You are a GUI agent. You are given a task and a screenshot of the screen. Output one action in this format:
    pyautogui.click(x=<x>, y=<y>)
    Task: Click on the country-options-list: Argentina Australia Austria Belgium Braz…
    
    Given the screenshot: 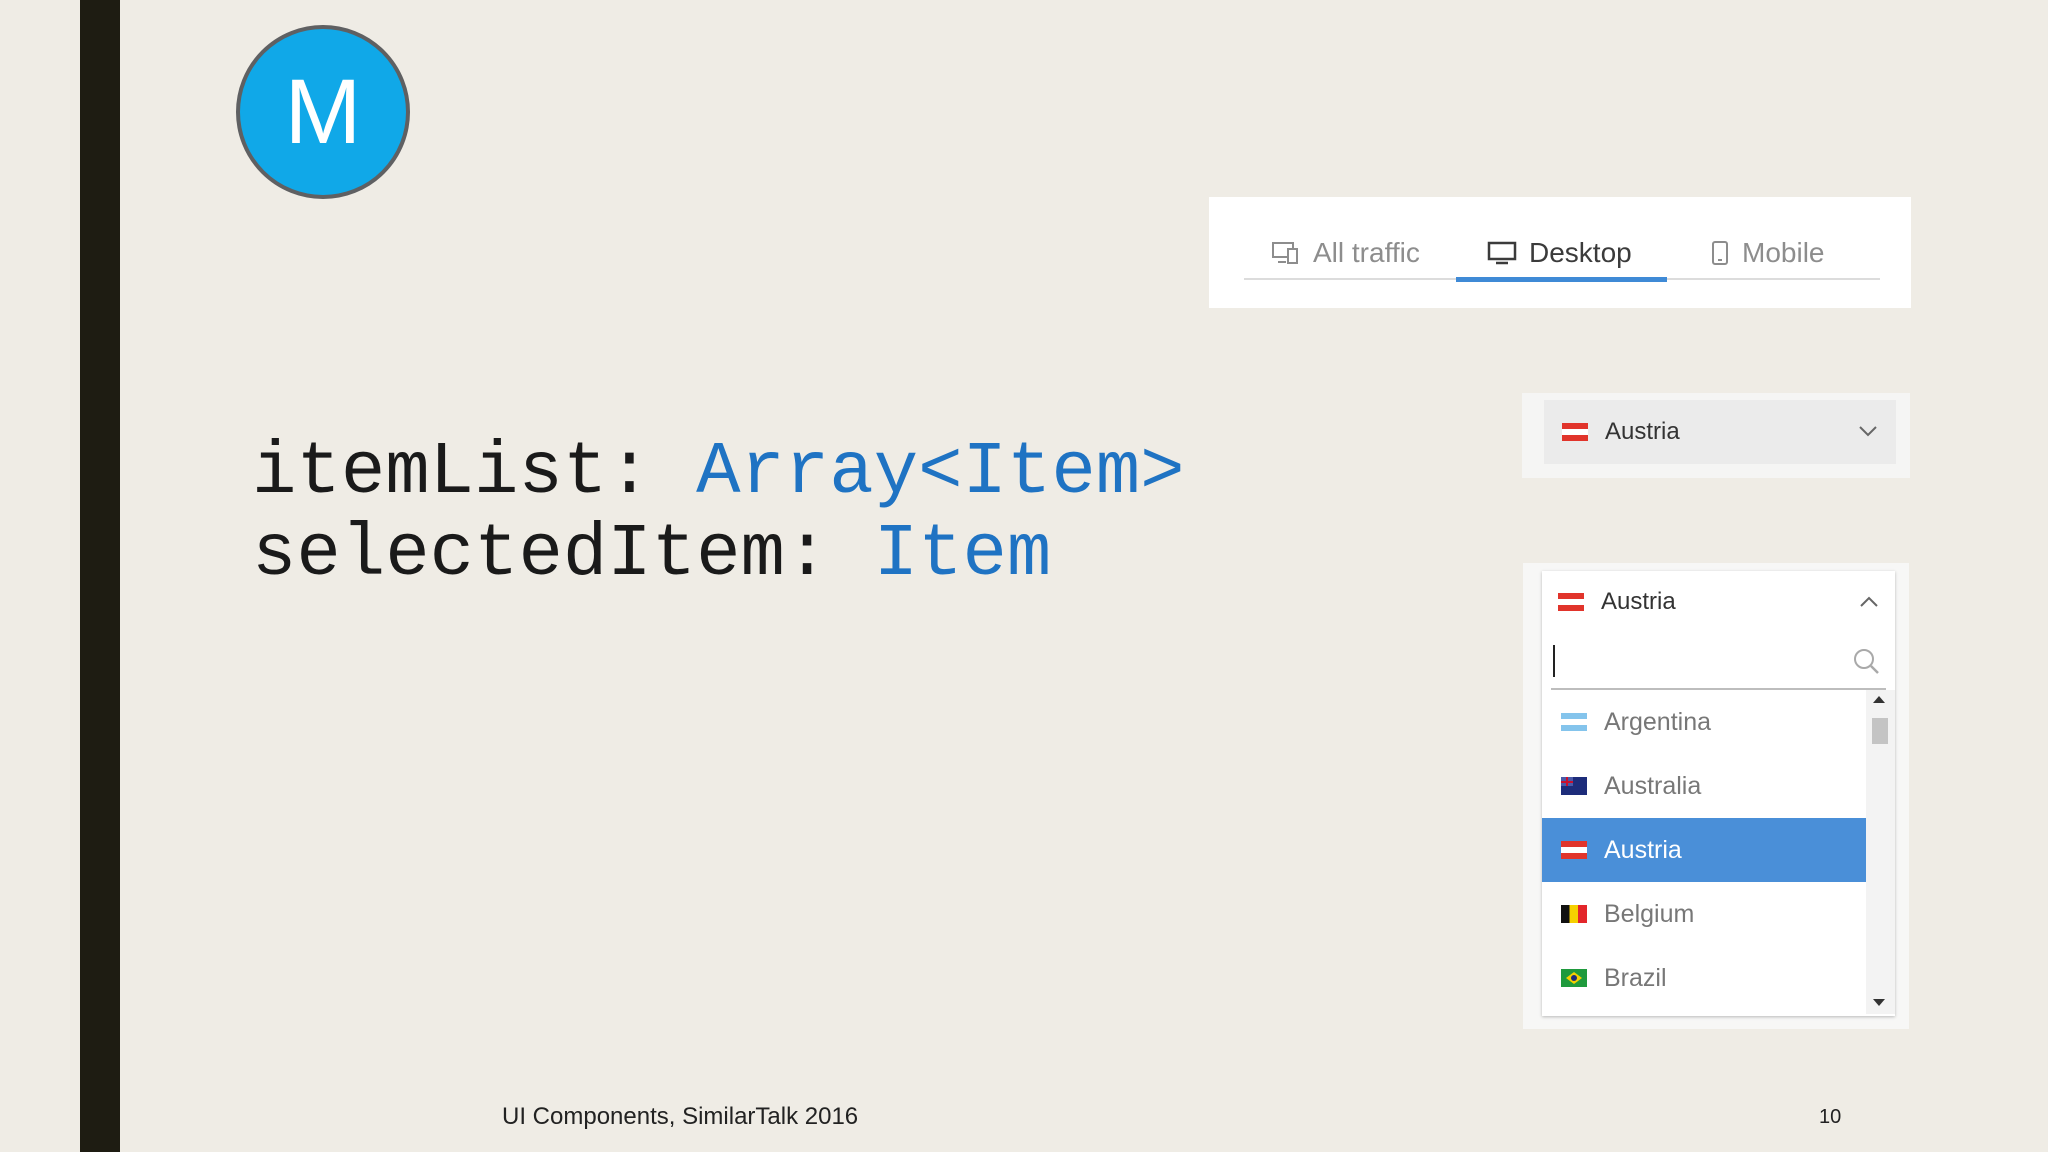 What is the action you would take?
    pyautogui.click(x=1704, y=852)
    